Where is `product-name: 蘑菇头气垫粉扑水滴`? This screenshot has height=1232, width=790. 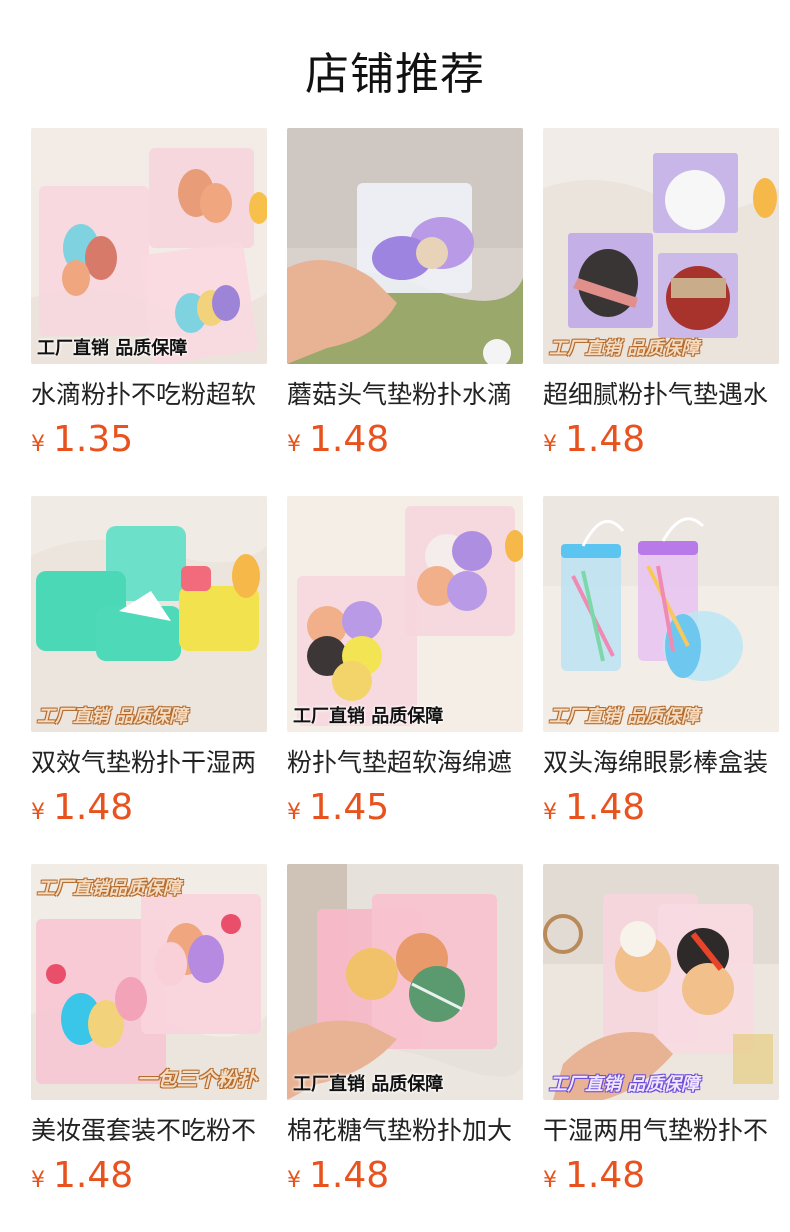 product-name: 蘑菇头气垫粉扑水滴 is located at coordinates (405, 395).